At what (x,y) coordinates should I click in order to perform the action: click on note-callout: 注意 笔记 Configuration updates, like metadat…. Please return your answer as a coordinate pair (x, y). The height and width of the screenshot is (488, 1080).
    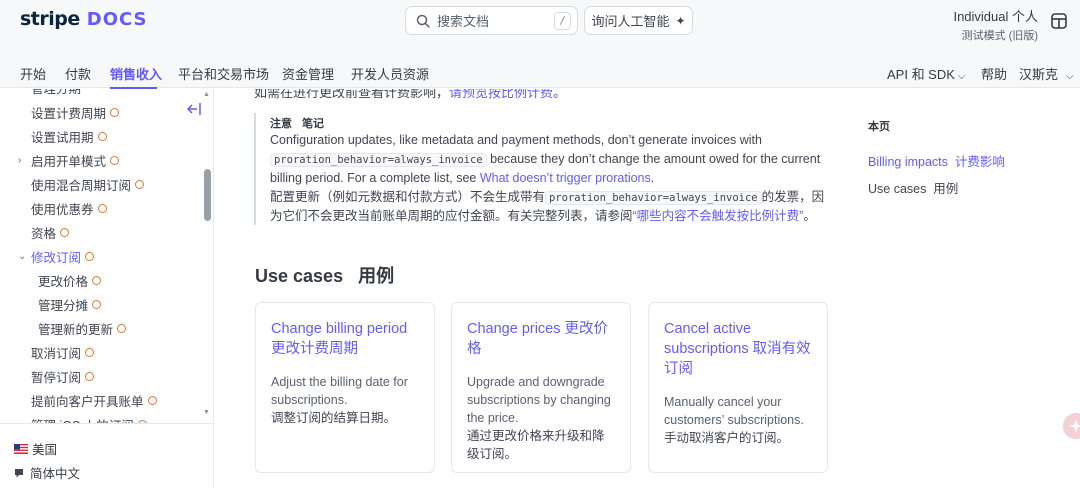
    Looking at the image, I should click on (541, 169).